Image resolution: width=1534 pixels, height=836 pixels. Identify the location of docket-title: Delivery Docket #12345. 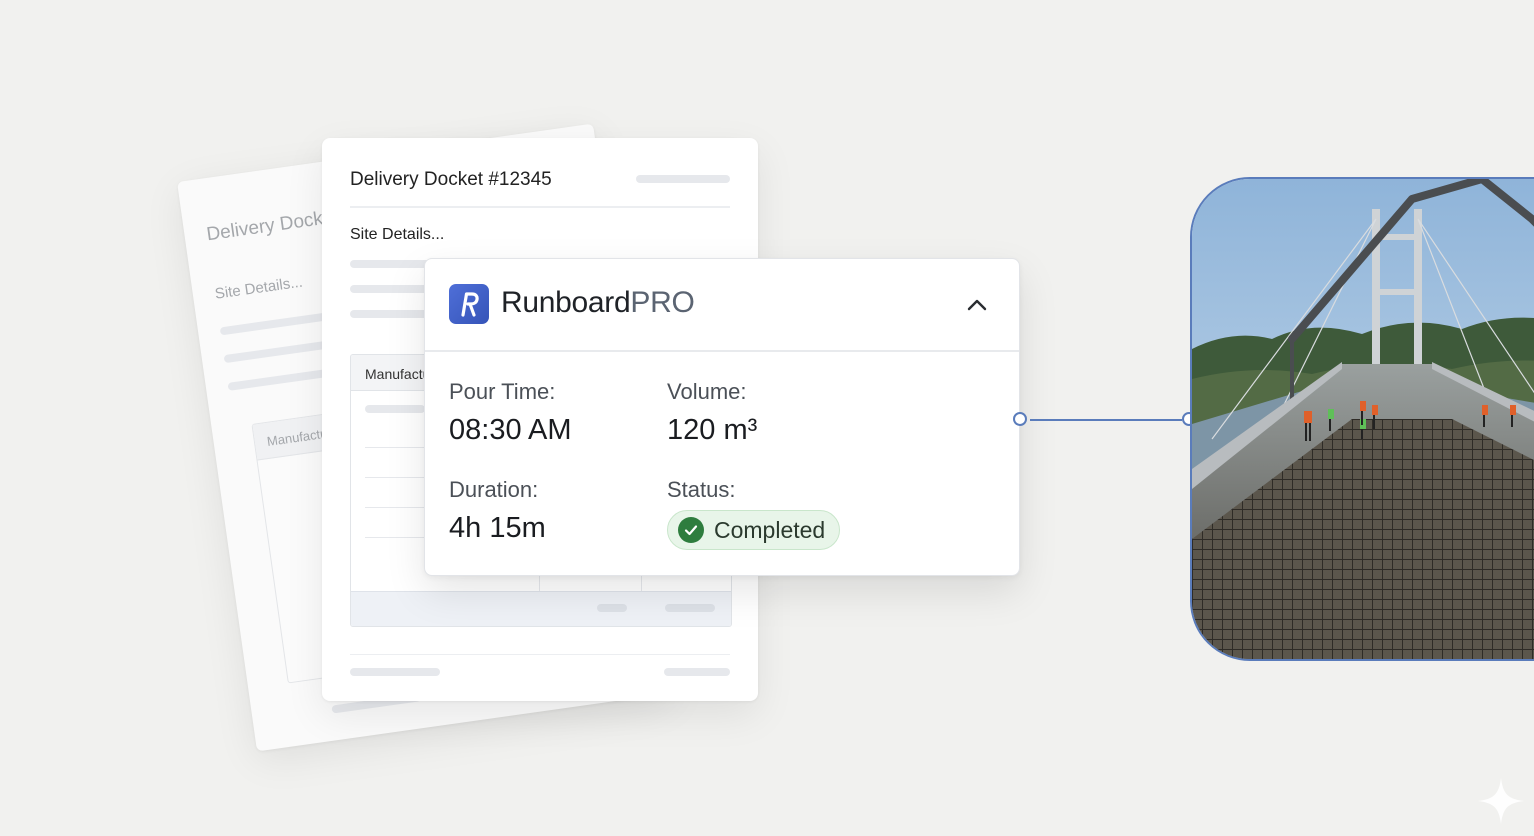
(451, 179).